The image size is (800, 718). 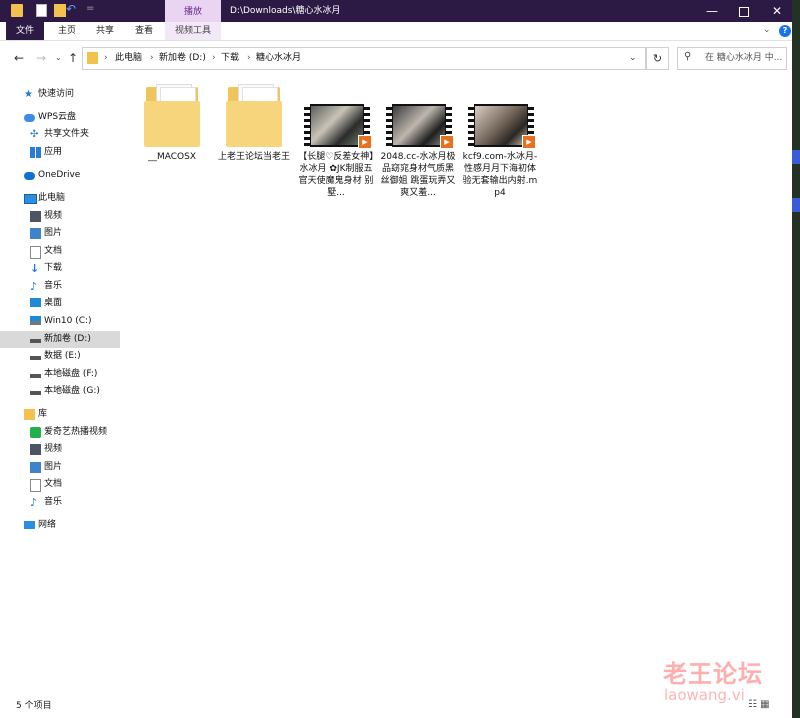 What do you see at coordinates (60, 339) in the screenshot?
I see `nav-item-drive-d: 新加卷 (D:)` at bounding box center [60, 339].